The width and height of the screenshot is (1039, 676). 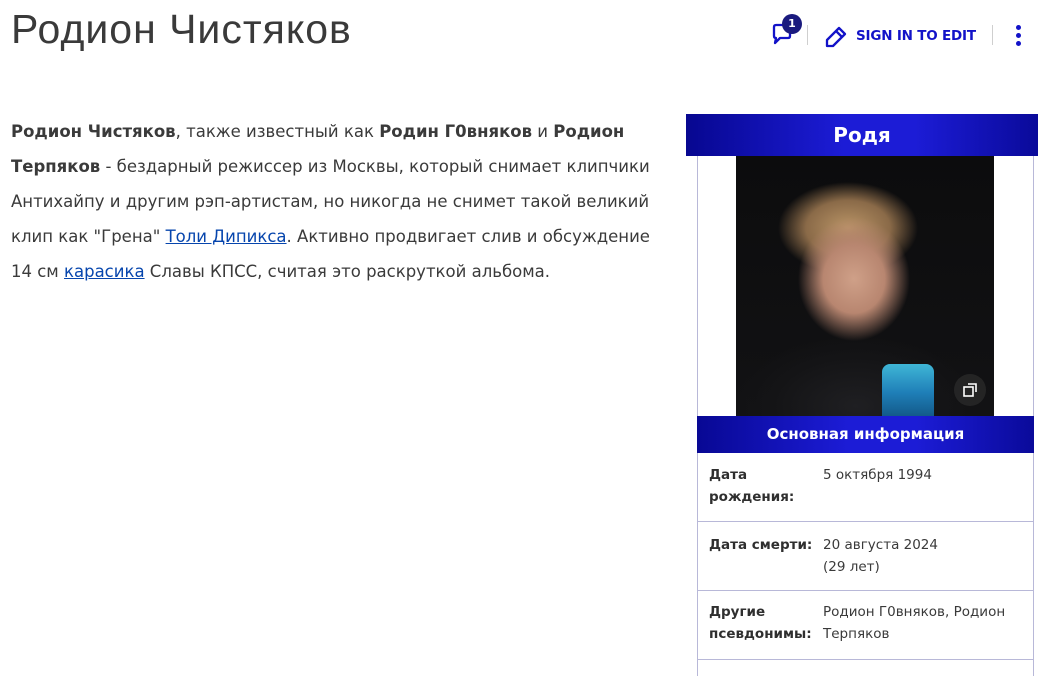 I want to click on infobox-row-label: Дата смерти:, so click(x=761, y=545).